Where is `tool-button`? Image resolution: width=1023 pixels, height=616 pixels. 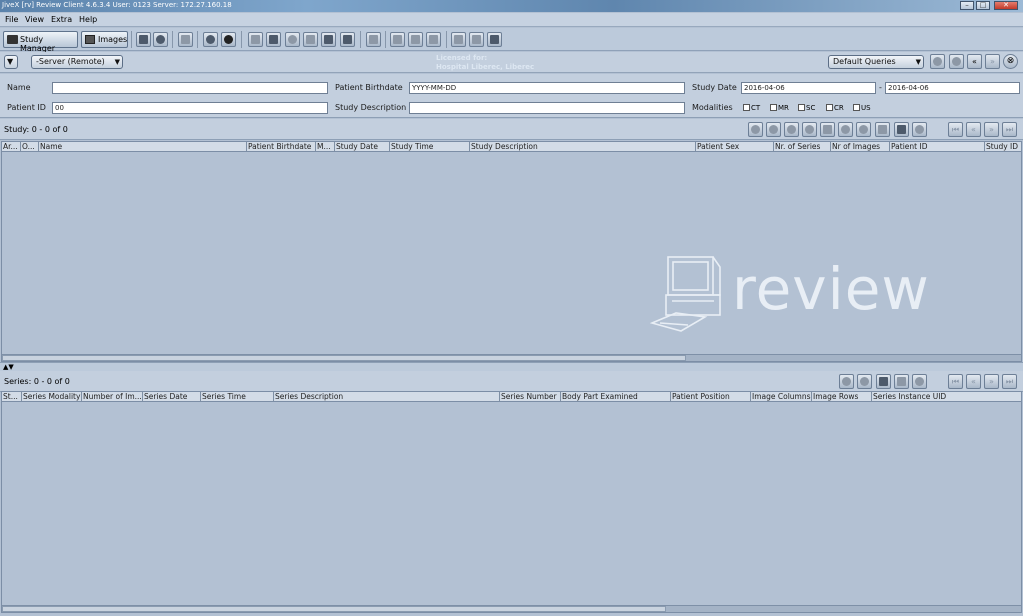
tool-button is located at coordinates (373, 39).